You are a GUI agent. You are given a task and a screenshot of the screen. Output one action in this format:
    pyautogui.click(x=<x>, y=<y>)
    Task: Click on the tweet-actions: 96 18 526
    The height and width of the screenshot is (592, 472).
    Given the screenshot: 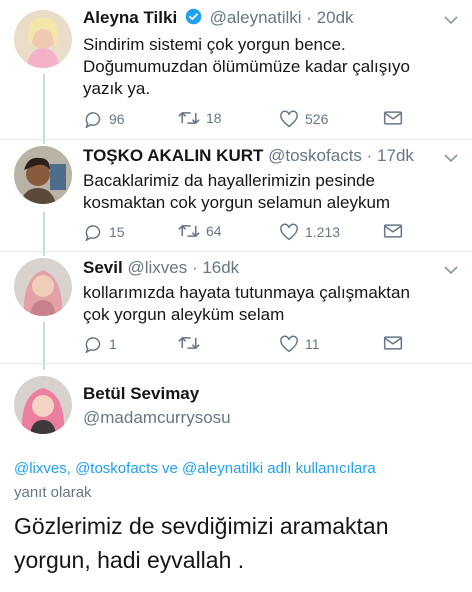 What is the action you would take?
    pyautogui.click(x=248, y=120)
    